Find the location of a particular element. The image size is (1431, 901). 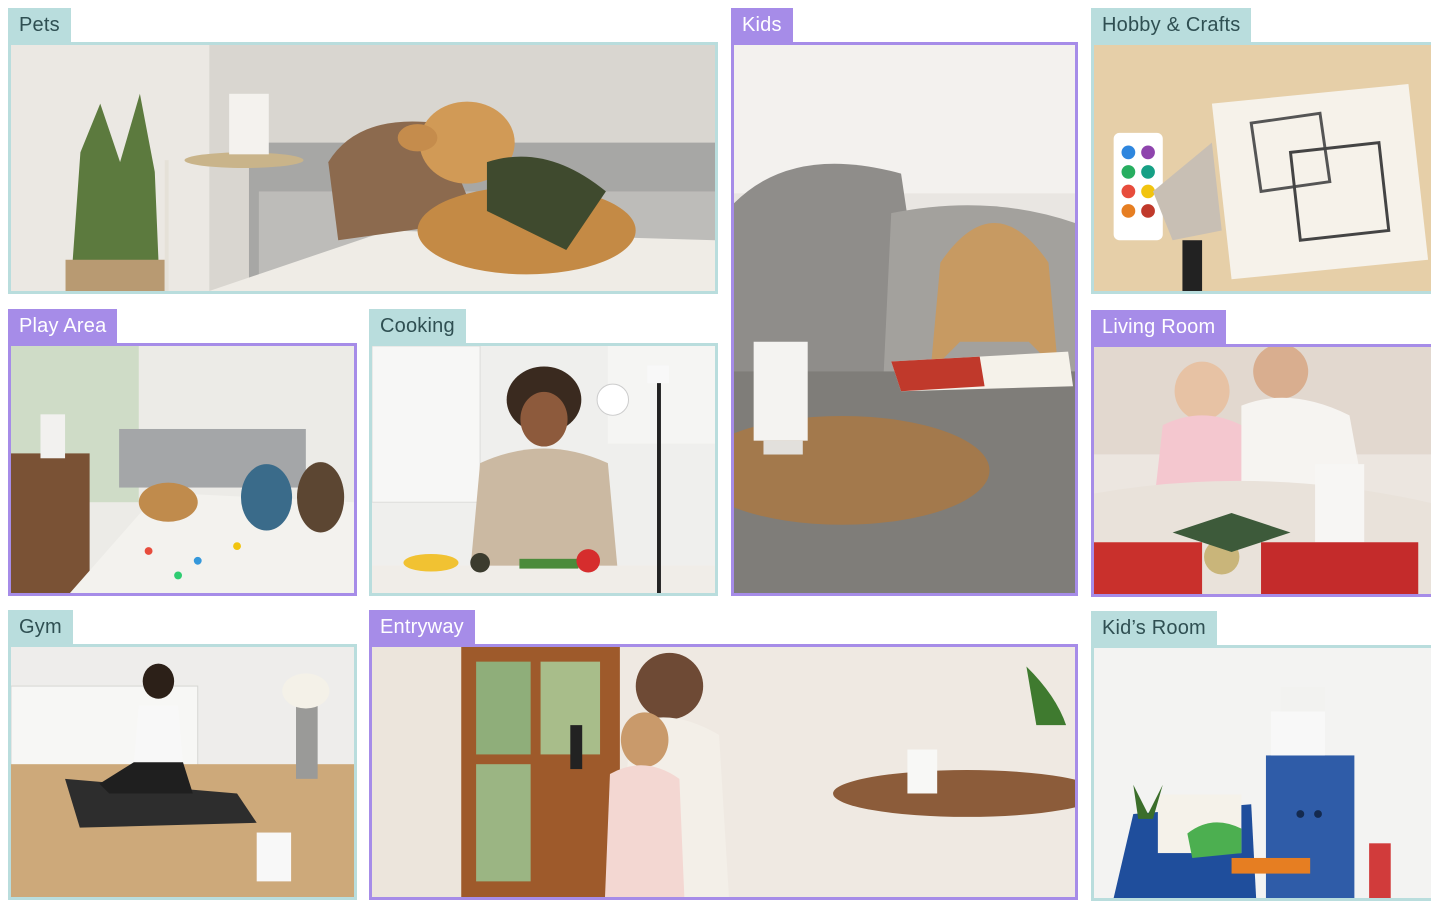

tile-kids-room: Kid’s Room is located at coordinates (1261, 756).